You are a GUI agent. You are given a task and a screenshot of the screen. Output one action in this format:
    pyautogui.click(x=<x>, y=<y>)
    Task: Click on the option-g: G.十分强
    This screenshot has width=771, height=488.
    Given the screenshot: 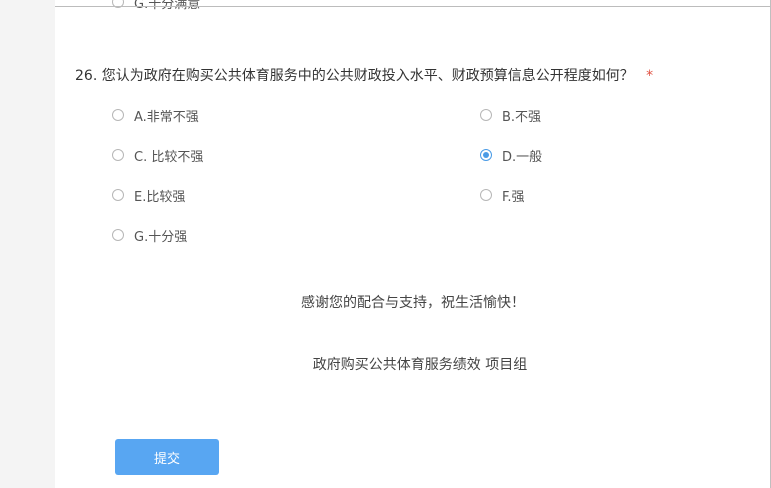 What is the action you would take?
    pyautogui.click(x=150, y=235)
    